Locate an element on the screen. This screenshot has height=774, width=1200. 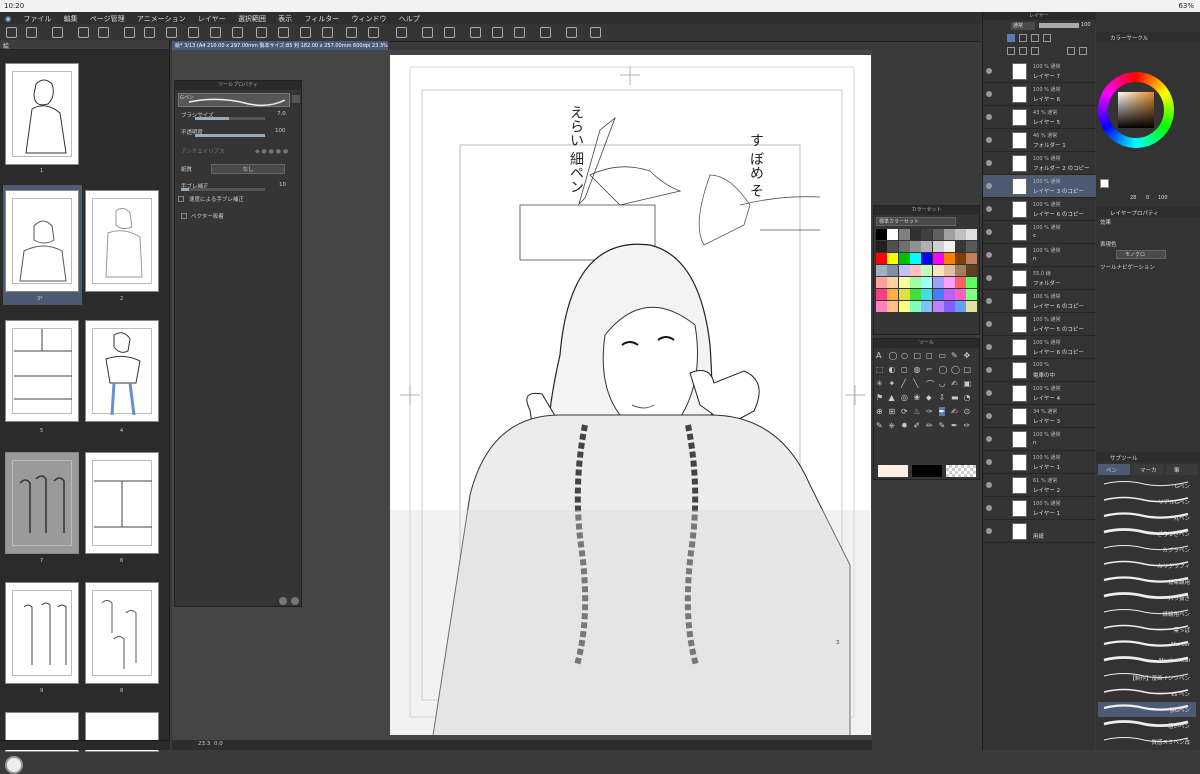
tool-icon: ◔ is located at coordinates (967, 397).